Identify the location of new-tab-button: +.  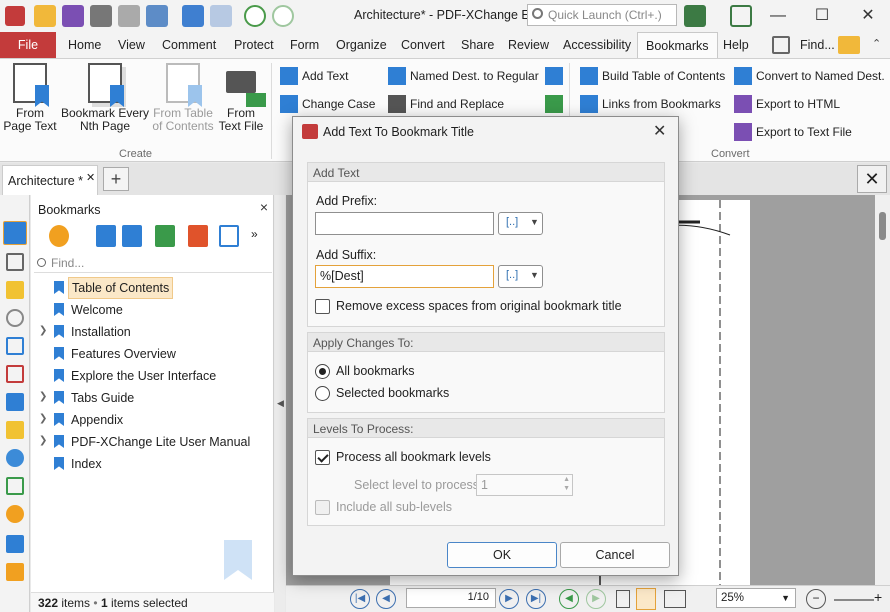
(116, 179).